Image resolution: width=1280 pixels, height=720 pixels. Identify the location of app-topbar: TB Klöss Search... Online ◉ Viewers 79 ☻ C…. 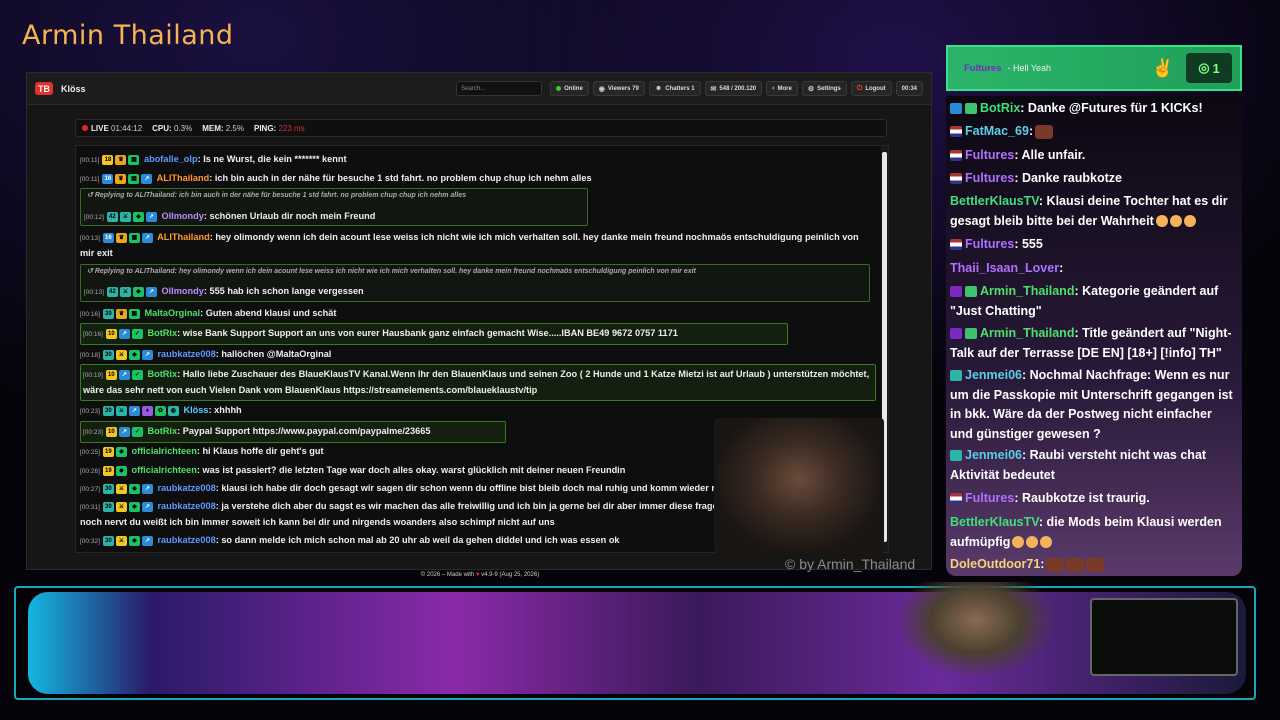
(479, 89).